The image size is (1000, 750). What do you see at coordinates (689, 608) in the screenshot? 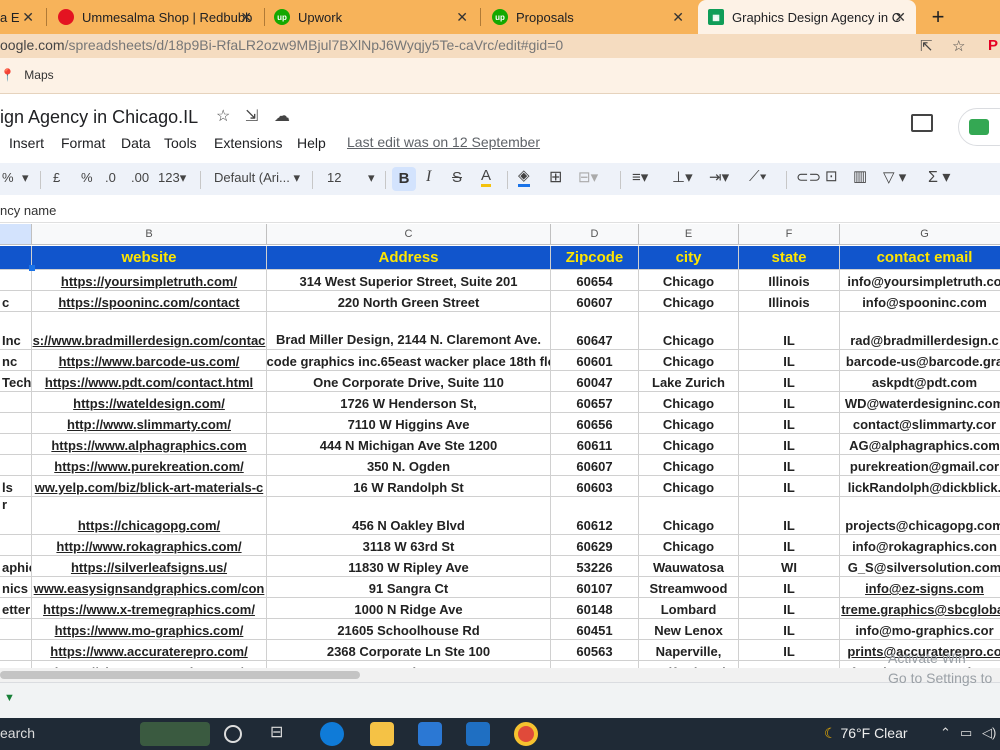
I see `table-cell-col-e: Lombard` at bounding box center [689, 608].